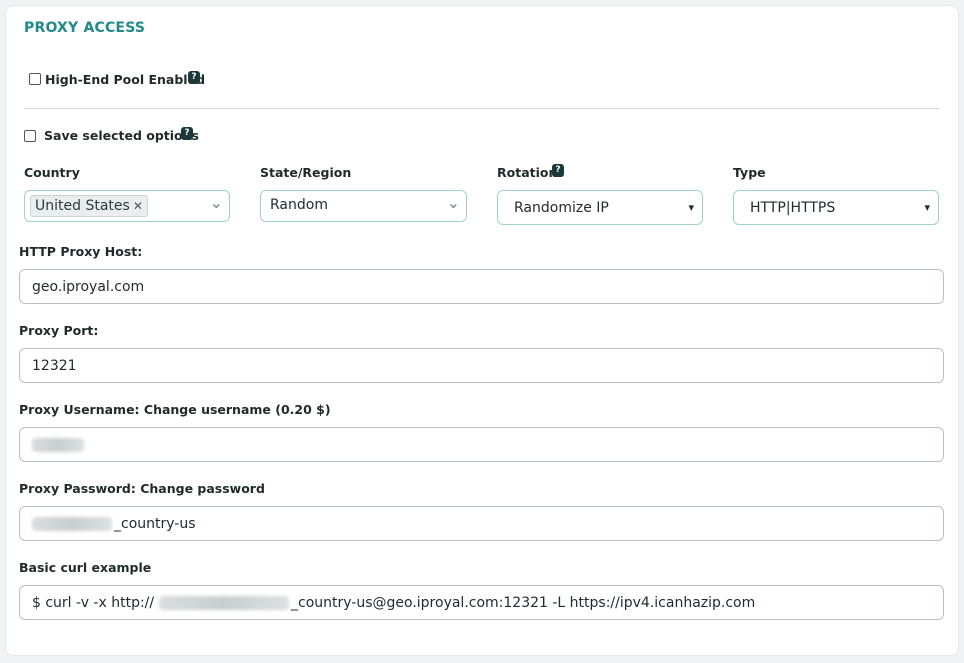 This screenshot has width=964, height=663. What do you see at coordinates (561, 208) in the screenshot?
I see `rotation-value: Randomize IP` at bounding box center [561, 208].